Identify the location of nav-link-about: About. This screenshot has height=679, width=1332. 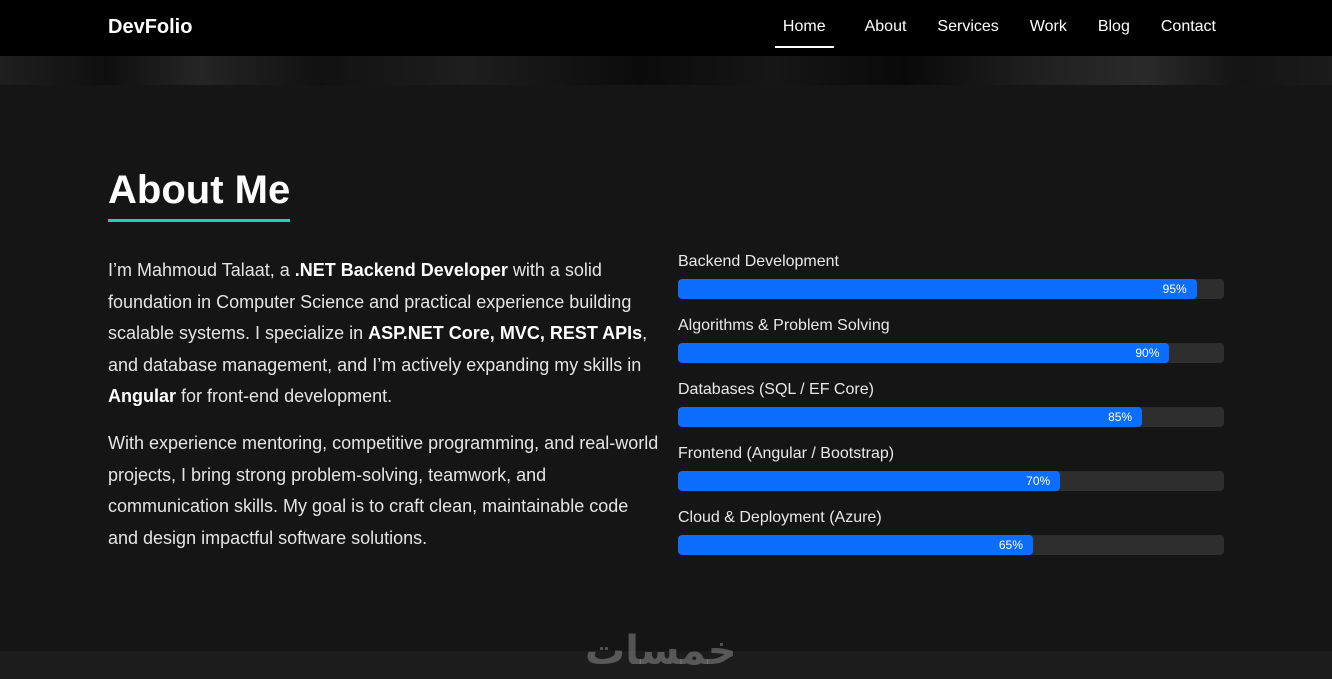
(886, 24).